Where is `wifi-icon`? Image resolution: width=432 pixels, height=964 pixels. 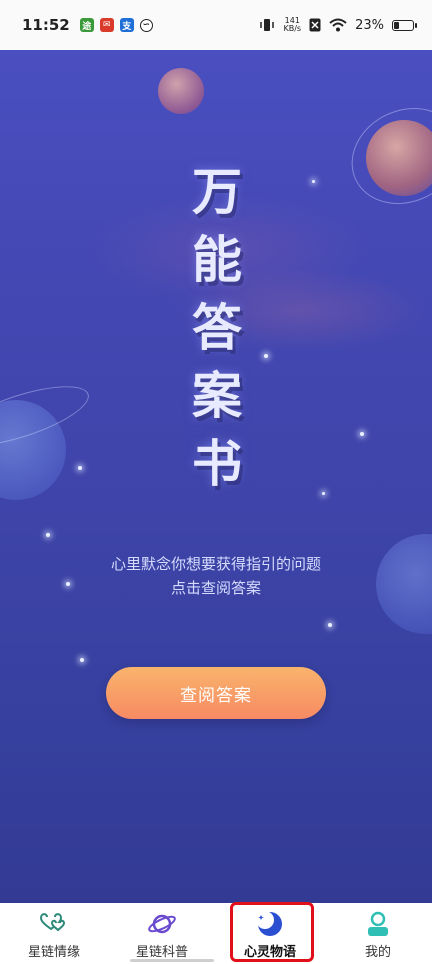
wifi-icon is located at coordinates (338, 25).